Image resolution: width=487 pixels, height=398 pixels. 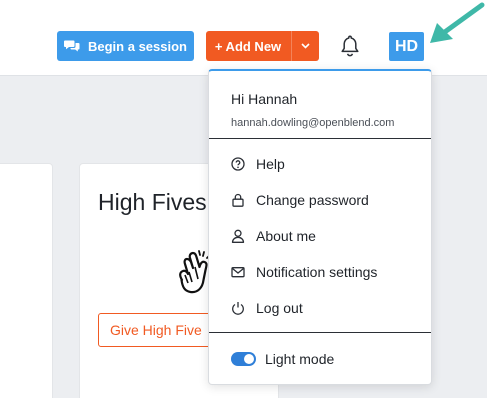 What do you see at coordinates (238, 200) in the screenshot?
I see `lock-icon` at bounding box center [238, 200].